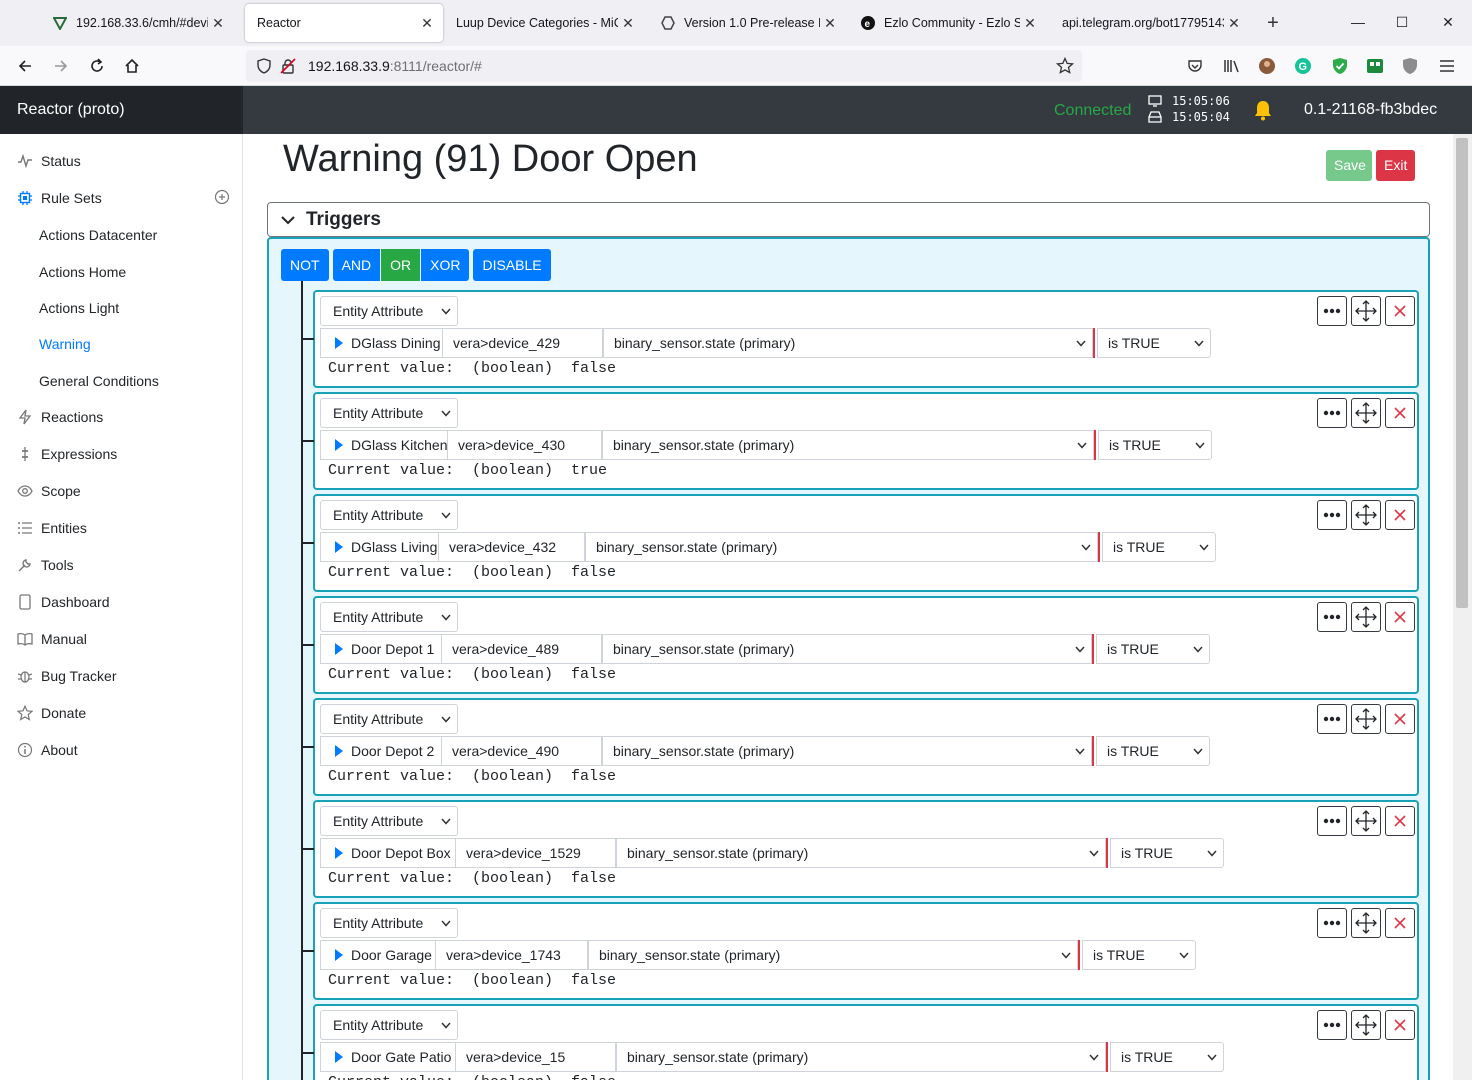 This screenshot has height=1080, width=1472. Describe the element at coordinates (445, 265) in the screenshot. I see `xor-button: XOR` at that location.